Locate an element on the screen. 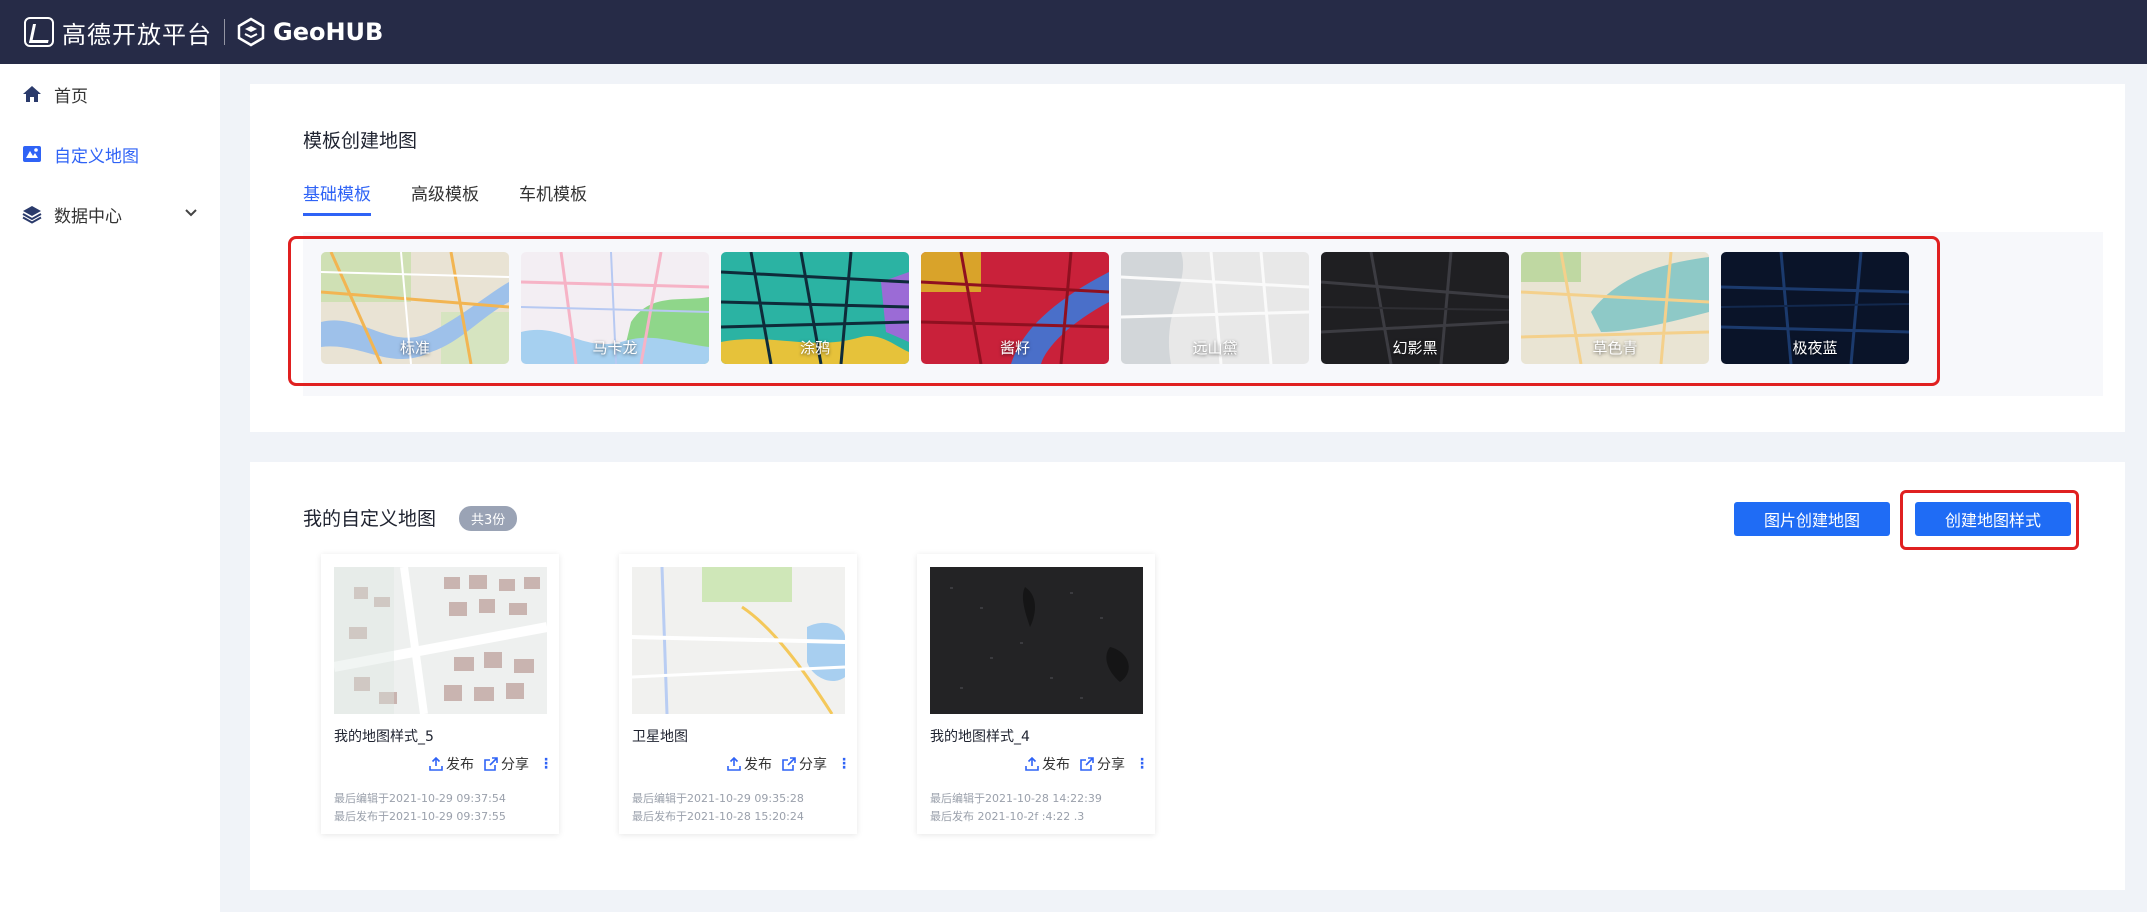  template-gallery: 标准 马卡龙 涂鸦 酱籽 远山黛 幻影黑 草色青 极夜蓝 is located at coordinates (1121, 308).